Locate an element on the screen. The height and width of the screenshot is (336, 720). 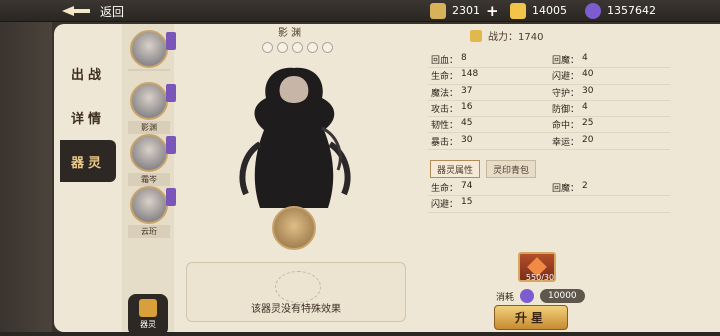
character-slot-4: 云珩 is located at coordinates (152, 212).